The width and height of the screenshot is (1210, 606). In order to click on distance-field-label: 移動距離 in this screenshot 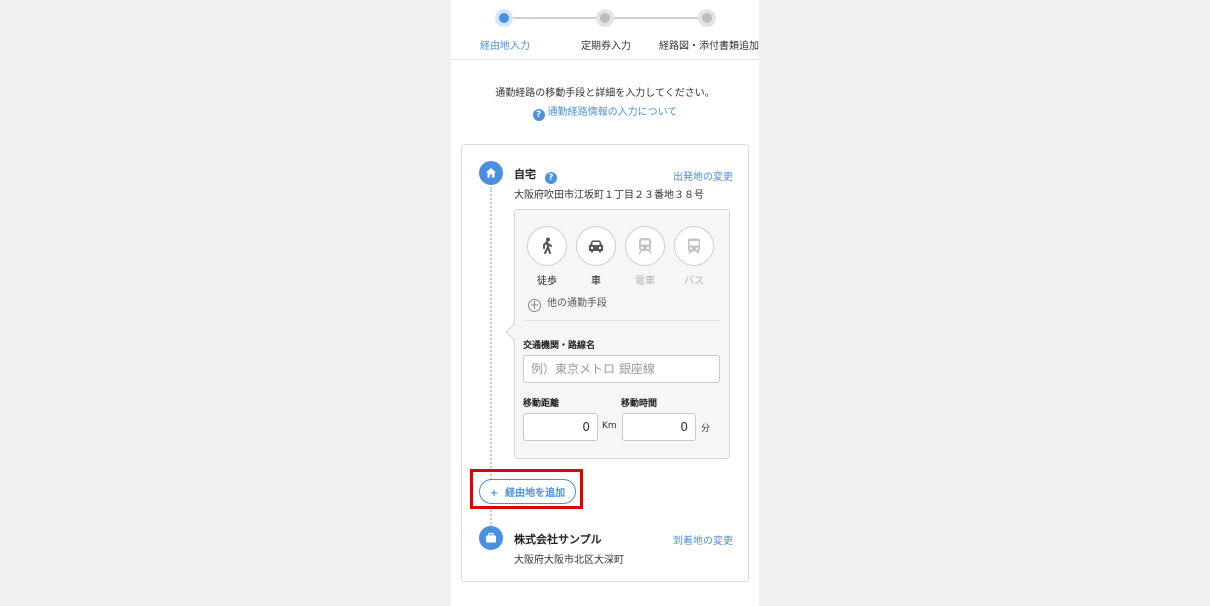, I will do `click(541, 404)`.